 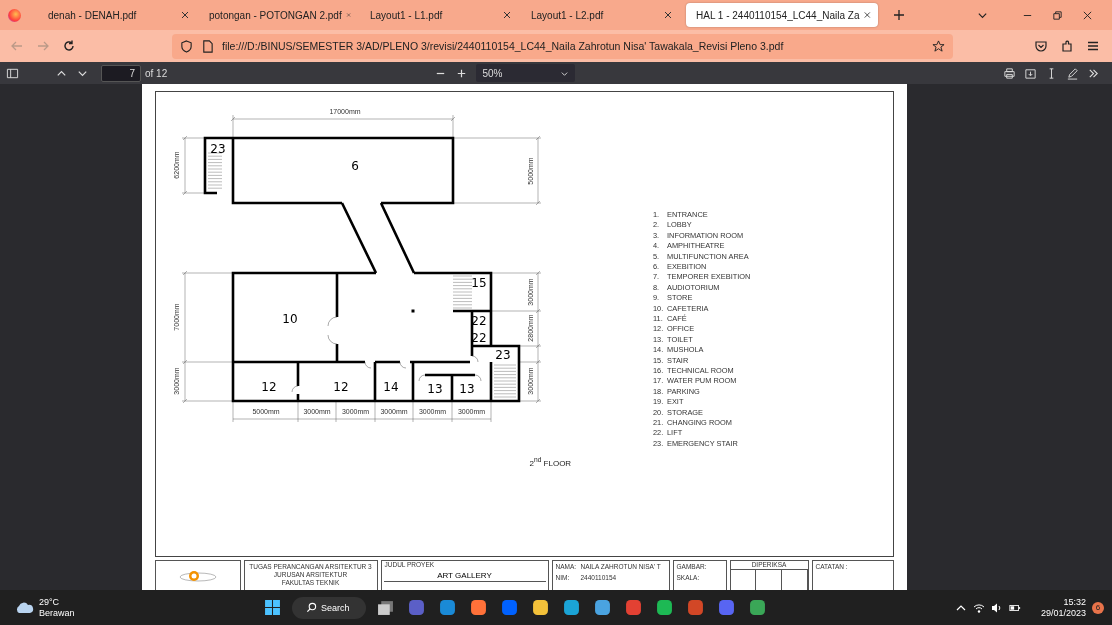 I want to click on temperature: 29°C, so click(x=57, y=602).